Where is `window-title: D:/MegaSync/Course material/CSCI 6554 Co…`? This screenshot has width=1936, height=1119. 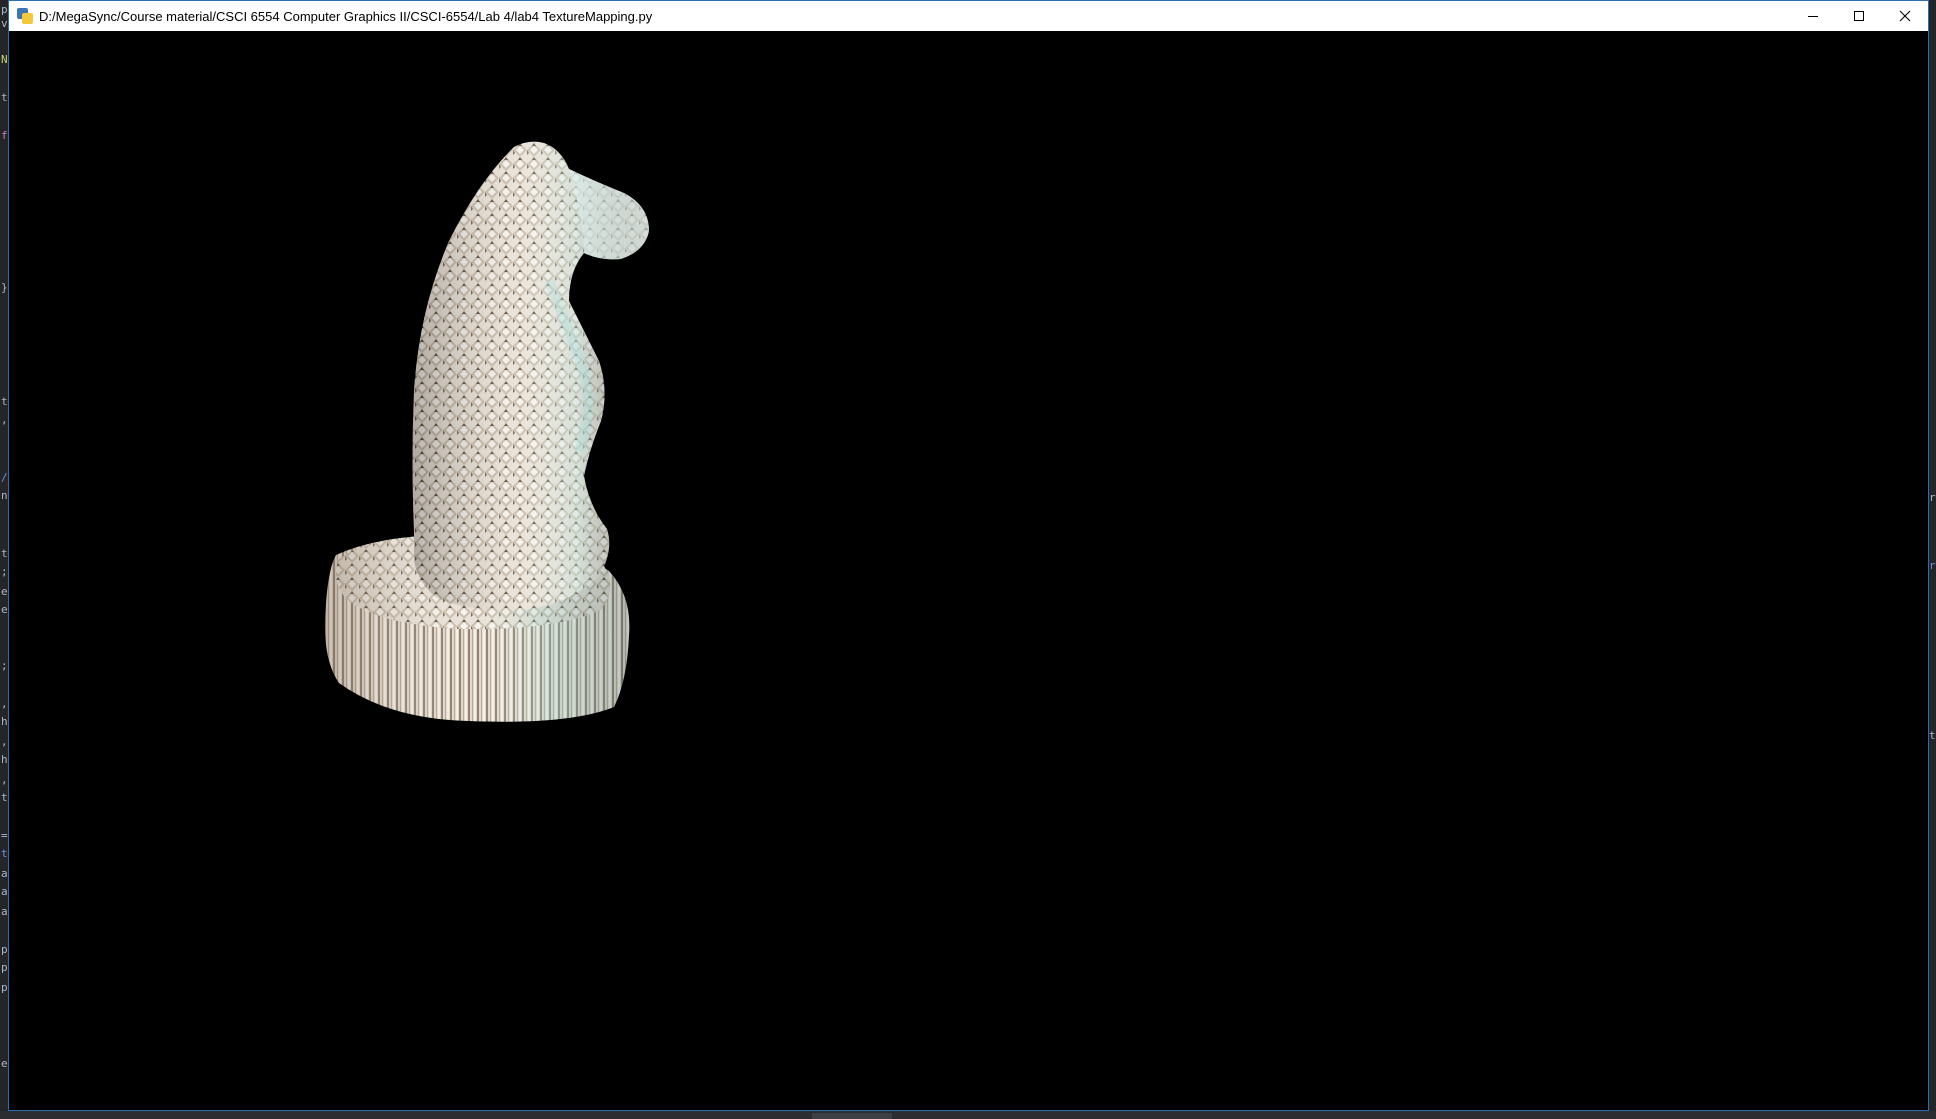
window-title: D:/MegaSync/Course material/CSCI 6554 Co… is located at coordinates (346, 16).